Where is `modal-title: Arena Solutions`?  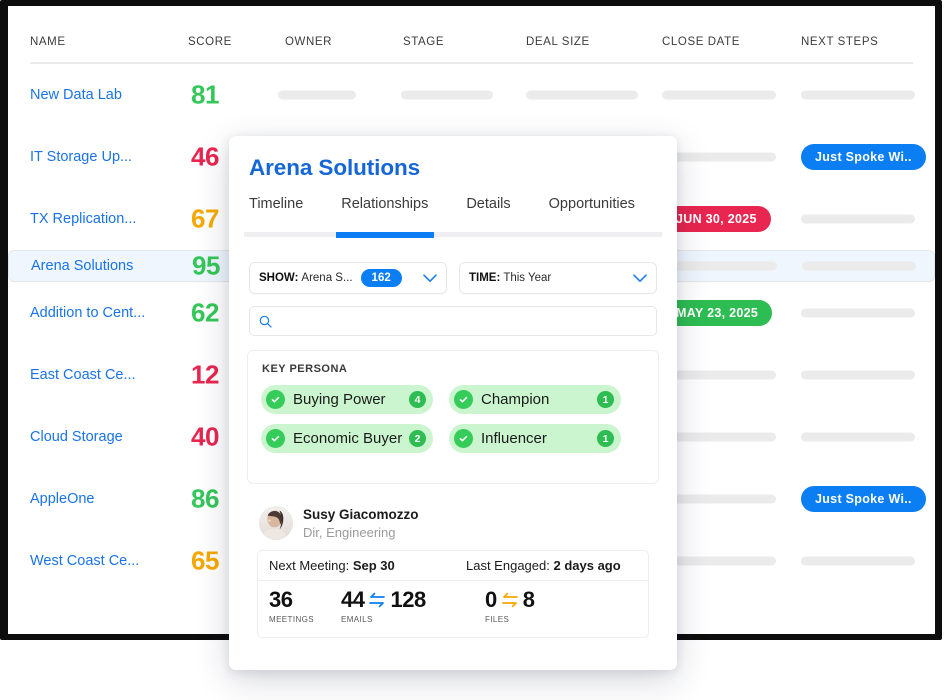 modal-title: Arena Solutions is located at coordinates (335, 167).